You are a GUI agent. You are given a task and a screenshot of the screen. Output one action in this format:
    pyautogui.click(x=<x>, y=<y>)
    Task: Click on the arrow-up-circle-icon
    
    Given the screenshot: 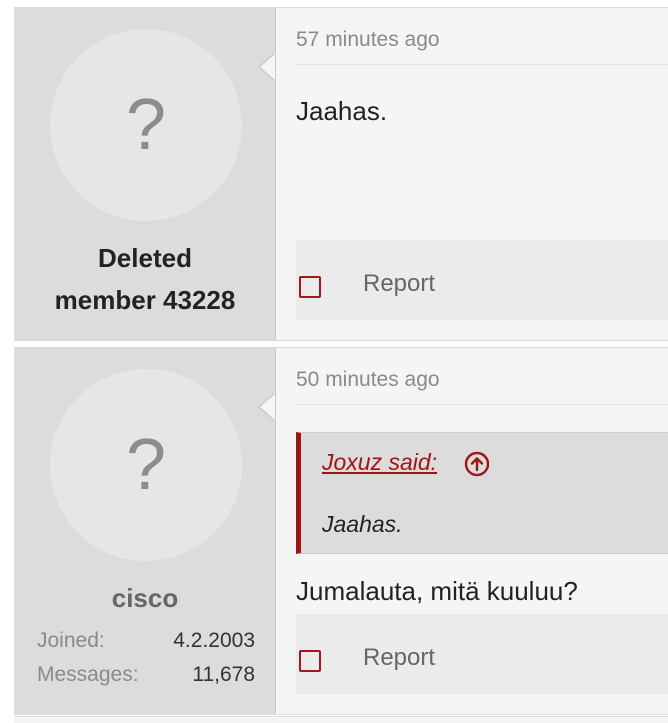 What is the action you would take?
    pyautogui.click(x=477, y=464)
    